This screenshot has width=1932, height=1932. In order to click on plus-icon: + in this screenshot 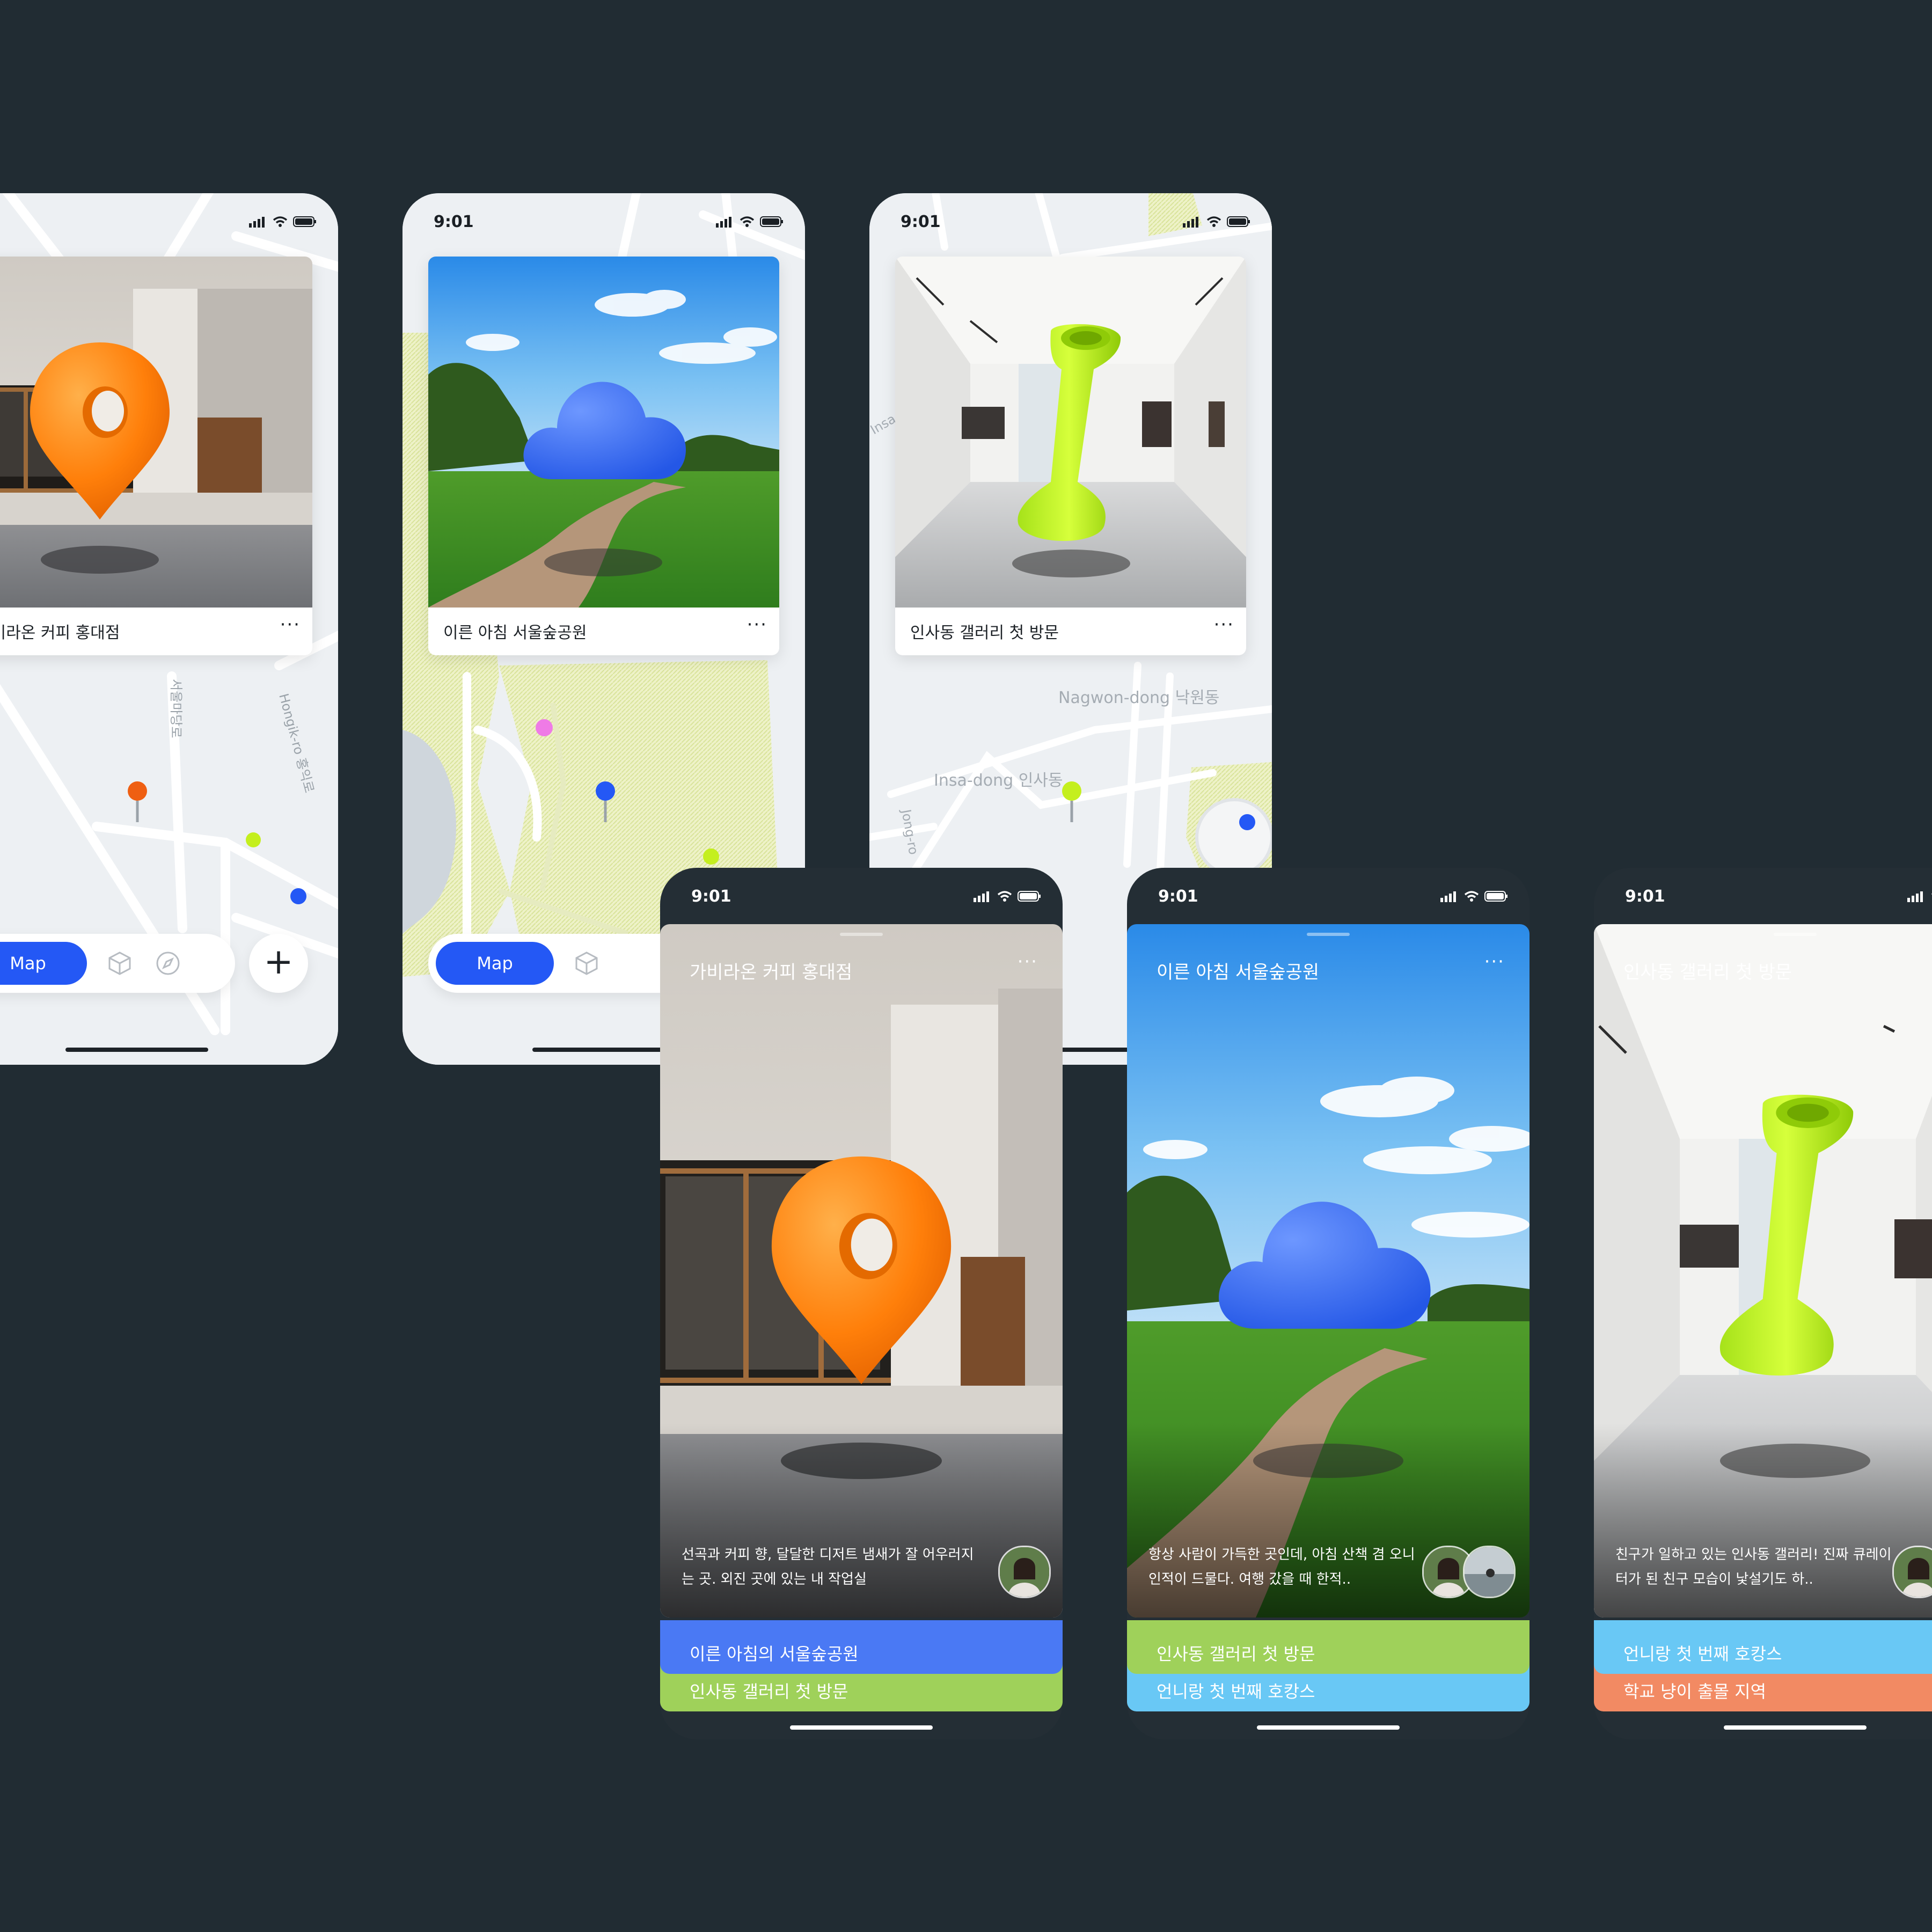, I will do `click(279, 961)`.